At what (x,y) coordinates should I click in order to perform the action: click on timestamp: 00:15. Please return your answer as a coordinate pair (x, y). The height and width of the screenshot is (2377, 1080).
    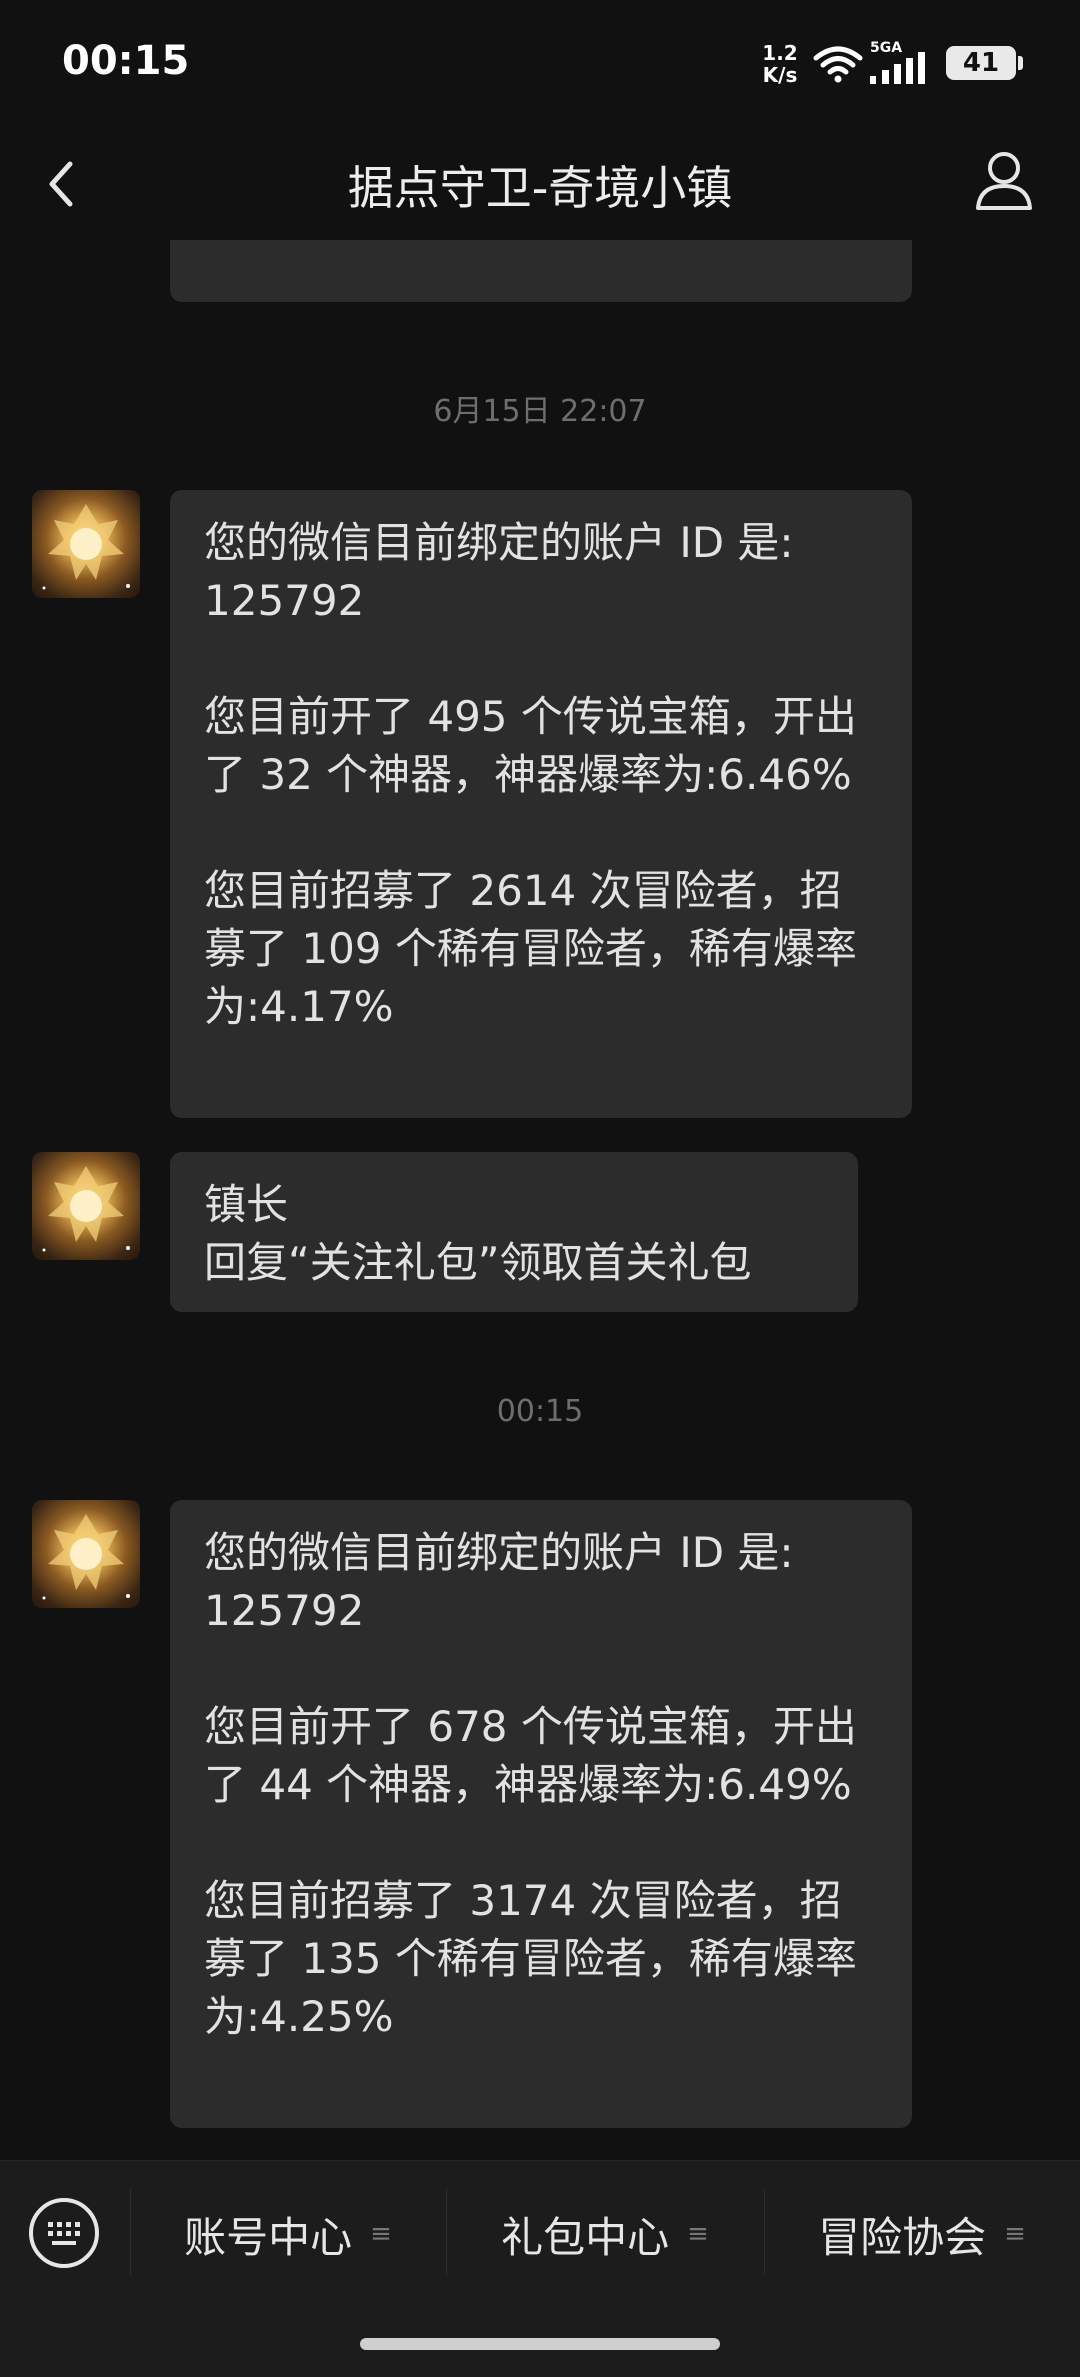
    Looking at the image, I should click on (540, 1411).